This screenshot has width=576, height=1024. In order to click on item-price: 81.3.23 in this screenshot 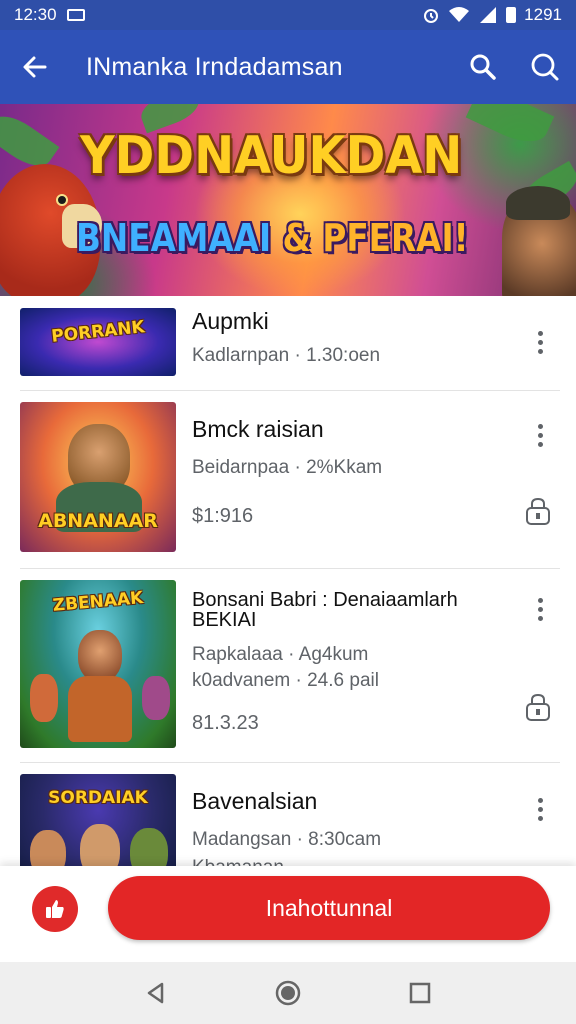, I will do `click(225, 723)`.